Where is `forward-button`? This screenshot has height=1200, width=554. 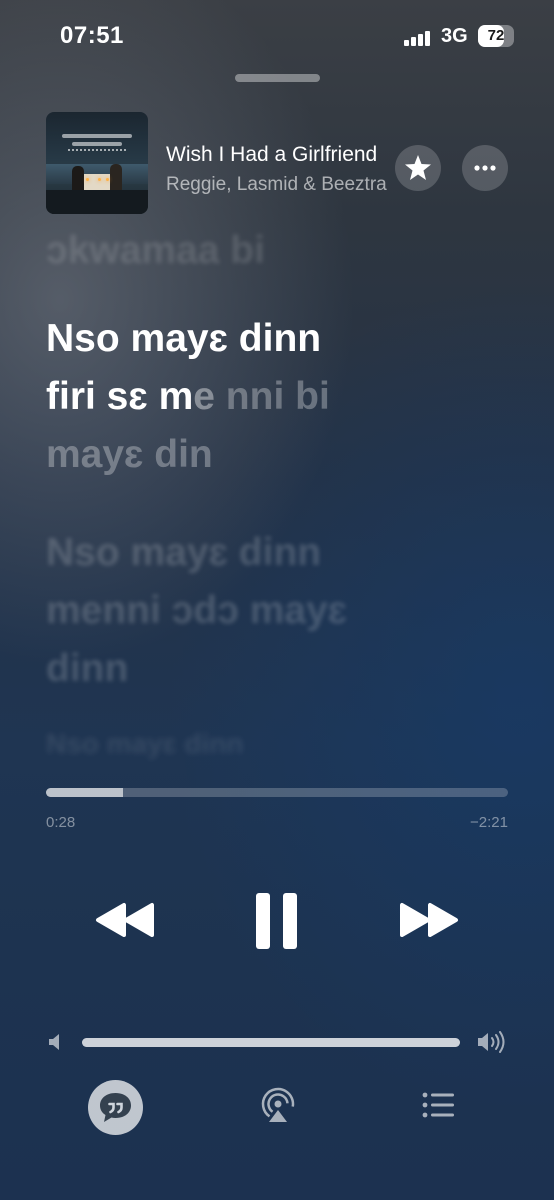
forward-button is located at coordinates (429, 920).